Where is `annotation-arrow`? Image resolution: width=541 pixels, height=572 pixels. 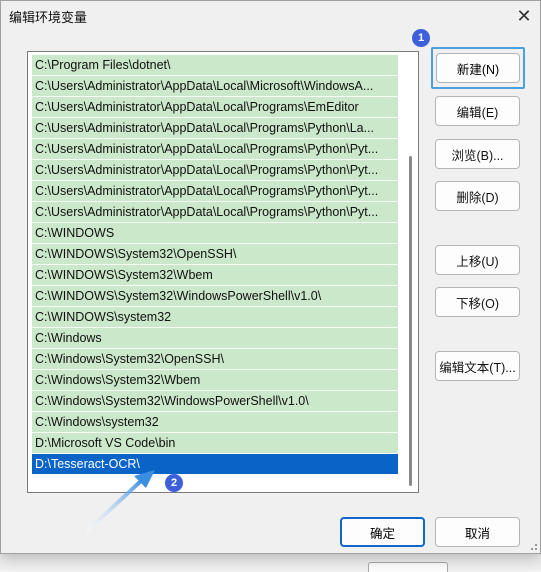
annotation-arrow is located at coordinates (119, 502).